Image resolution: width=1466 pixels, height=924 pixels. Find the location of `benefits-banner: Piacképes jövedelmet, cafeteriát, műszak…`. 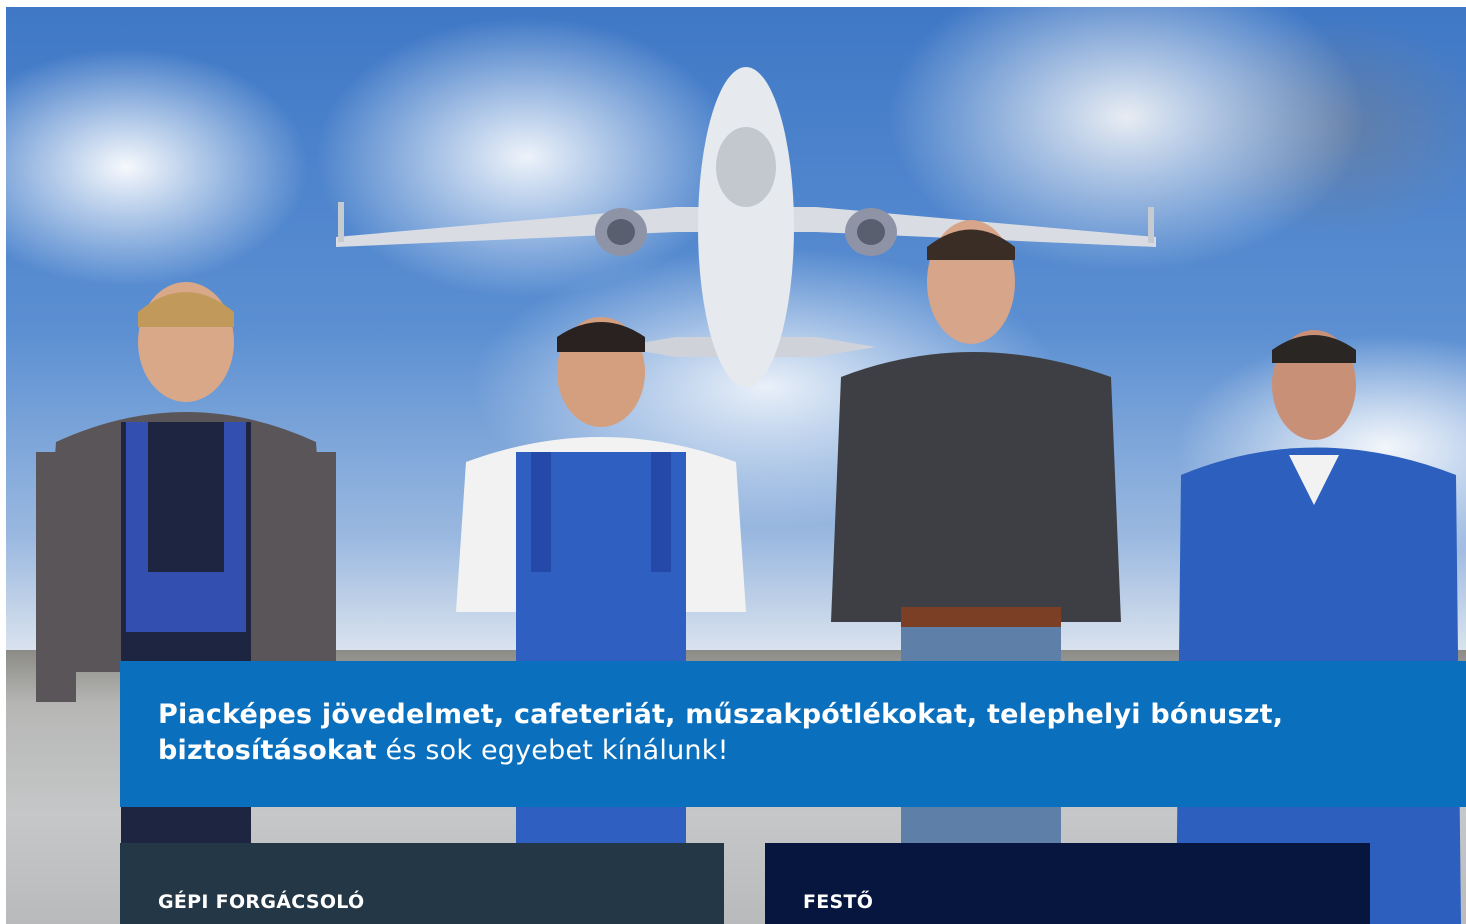

benefits-banner: Piacképes jövedelmet, cafeteriát, műszak… is located at coordinates (793, 734).